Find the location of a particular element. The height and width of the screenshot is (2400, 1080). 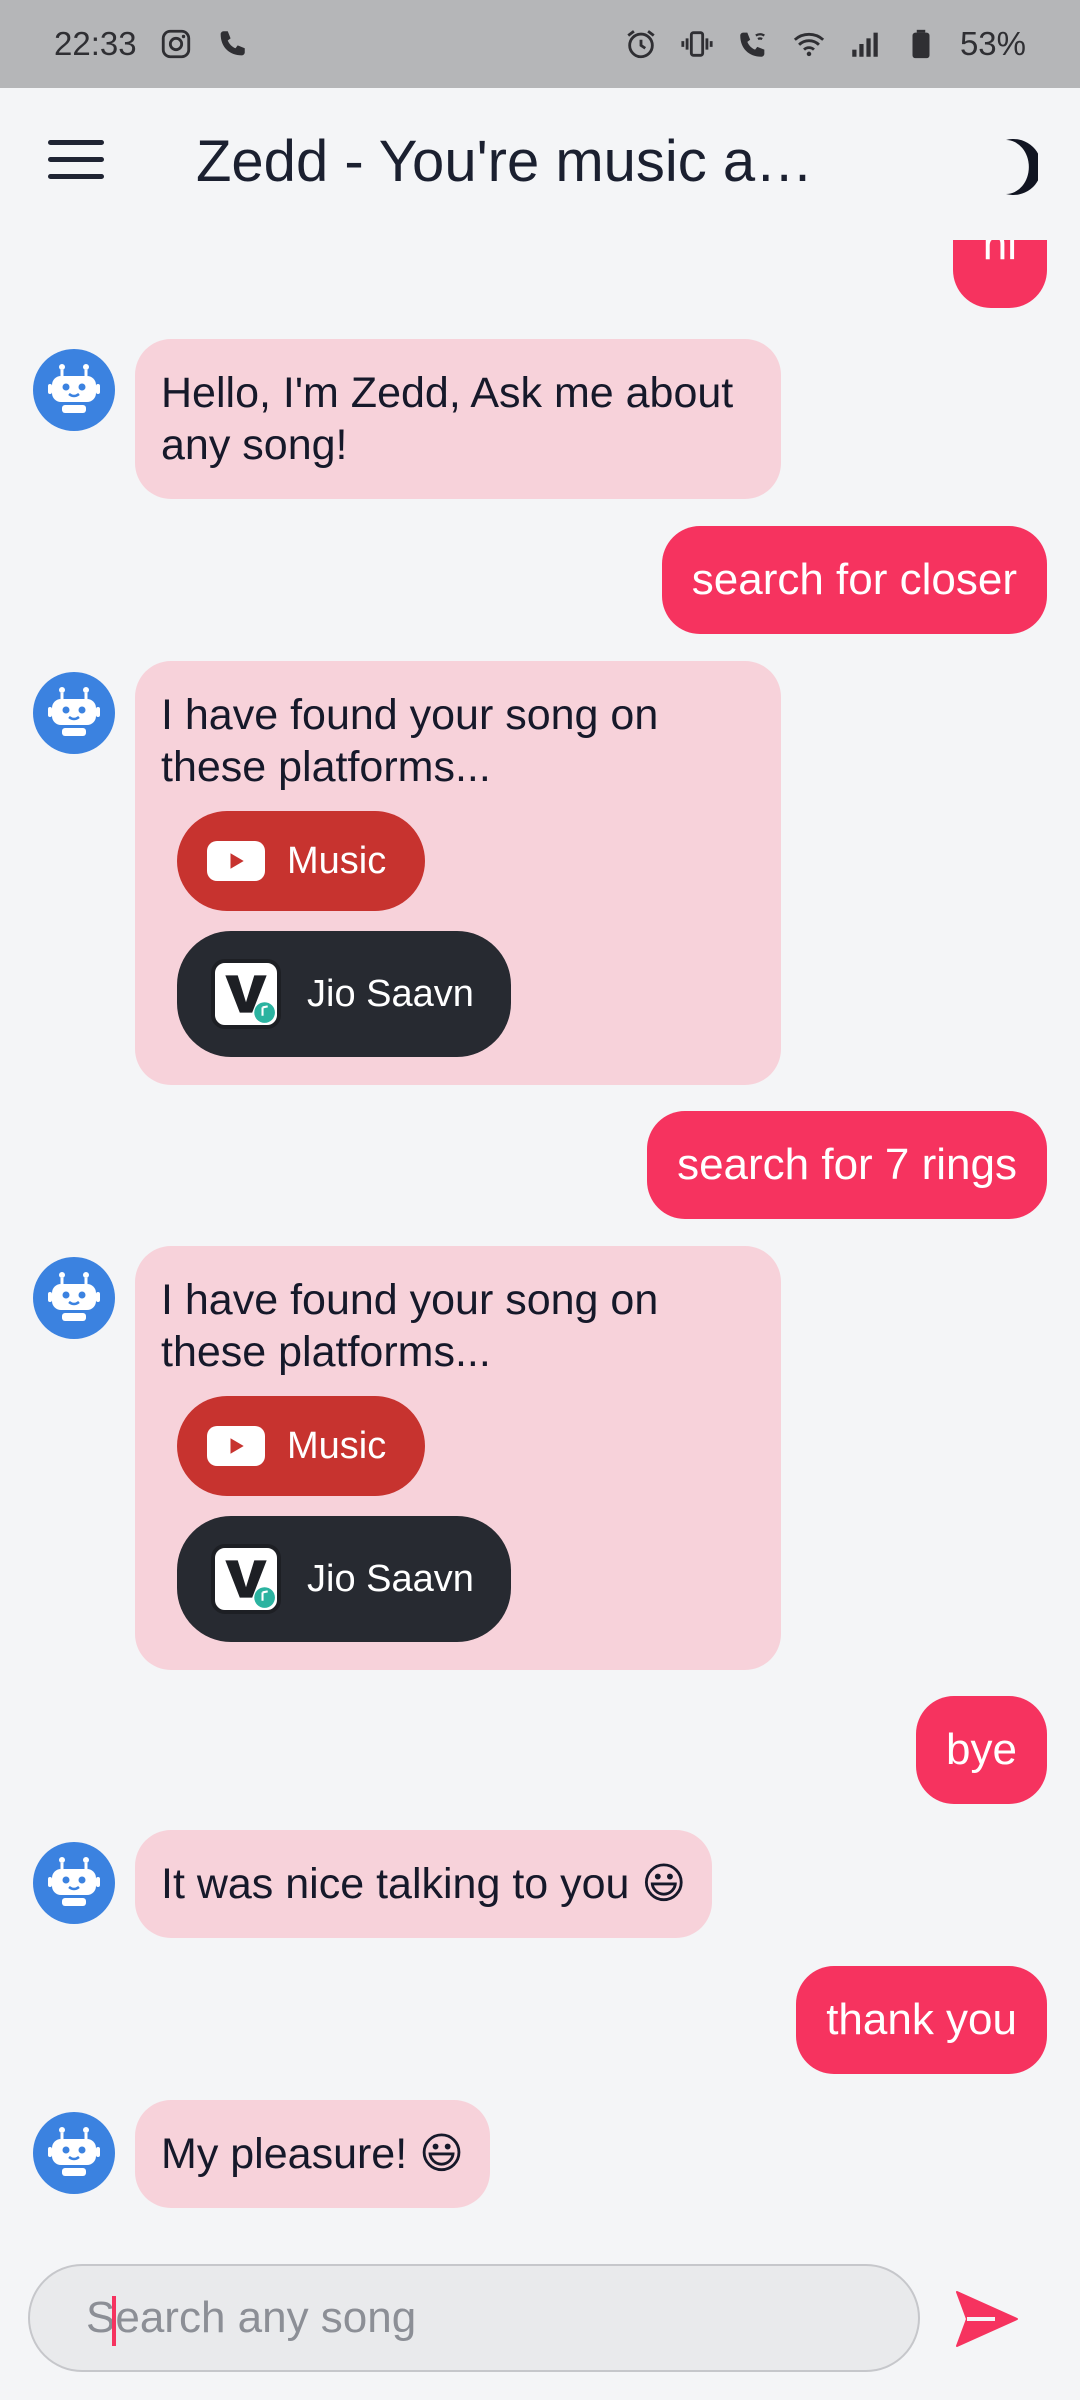

message-text: search for 7 rings is located at coordinates (847, 1164).